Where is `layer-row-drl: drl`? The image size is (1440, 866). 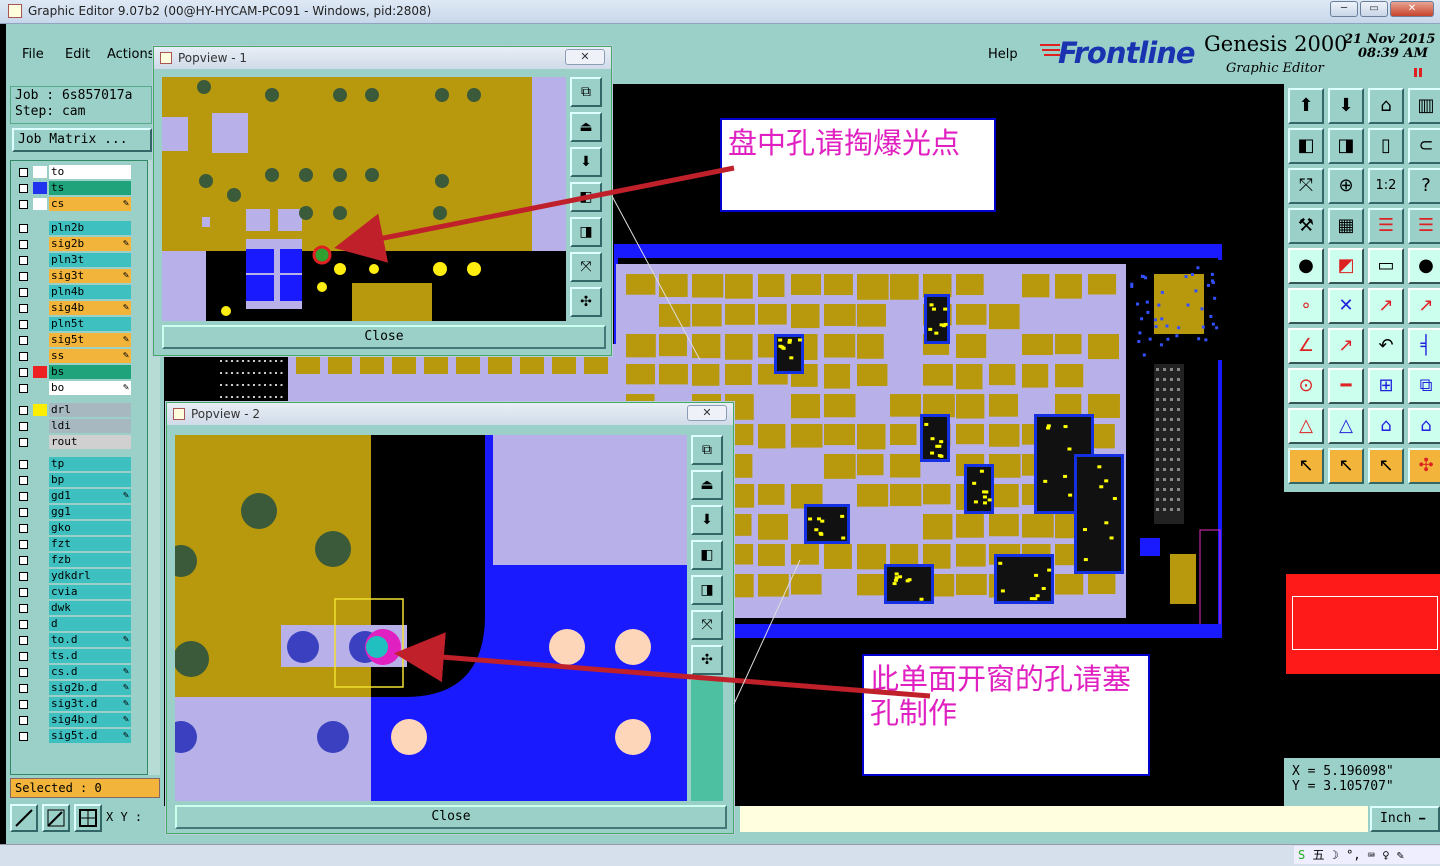 layer-row-drl: drl is located at coordinates (74, 410).